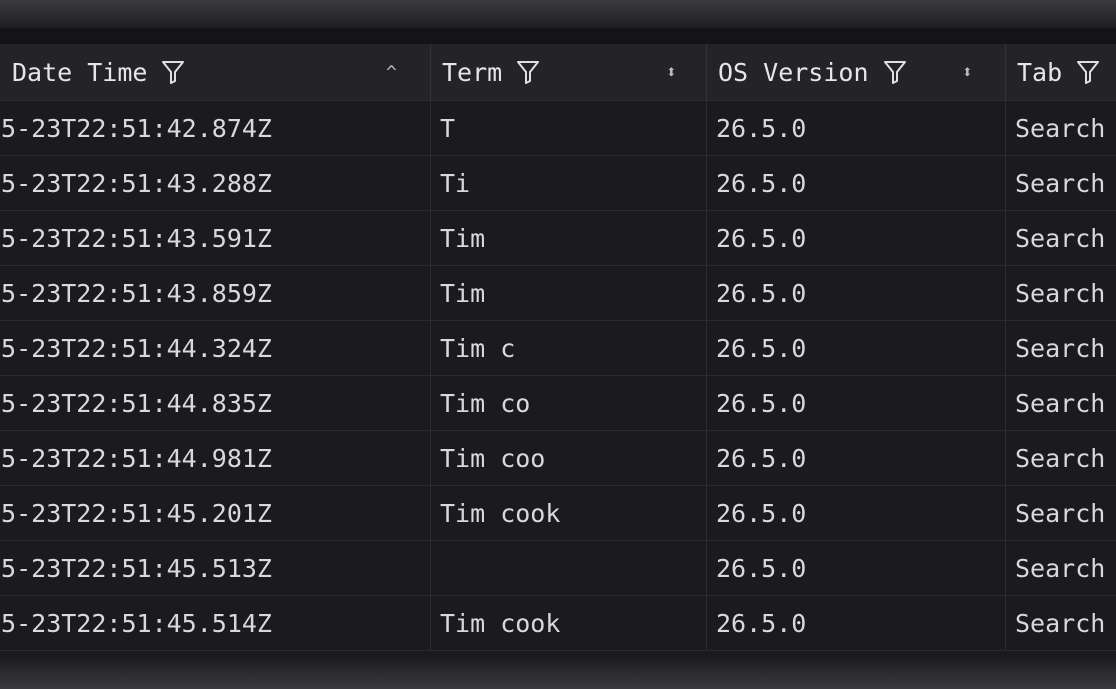  I want to click on cell-date-time-text: 05-23T22:51:45.201Z, so click(136, 513).